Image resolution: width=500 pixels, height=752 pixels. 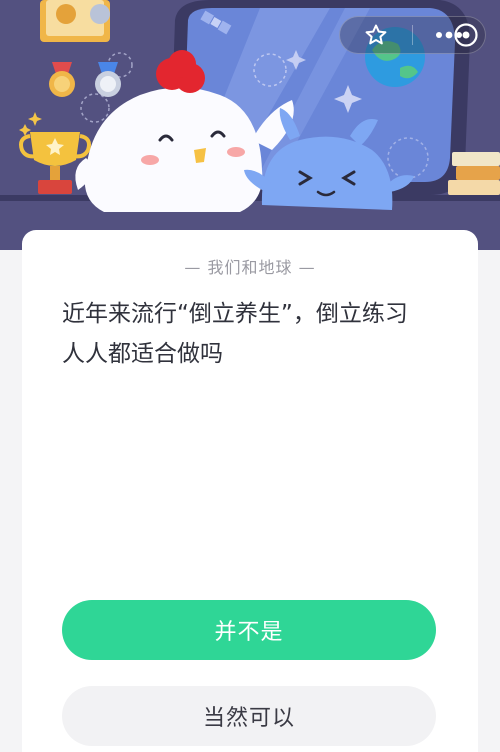 I want to click on answer-option-2-button: 当然可以, so click(x=249, y=716).